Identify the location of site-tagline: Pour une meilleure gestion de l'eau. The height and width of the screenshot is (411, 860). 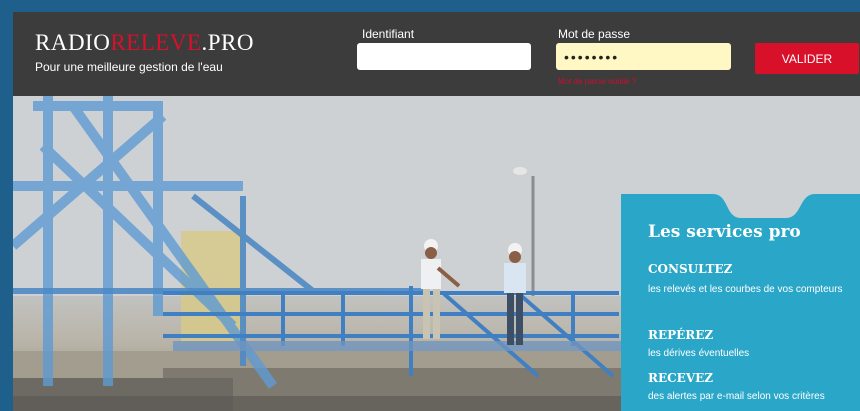
(129, 67).